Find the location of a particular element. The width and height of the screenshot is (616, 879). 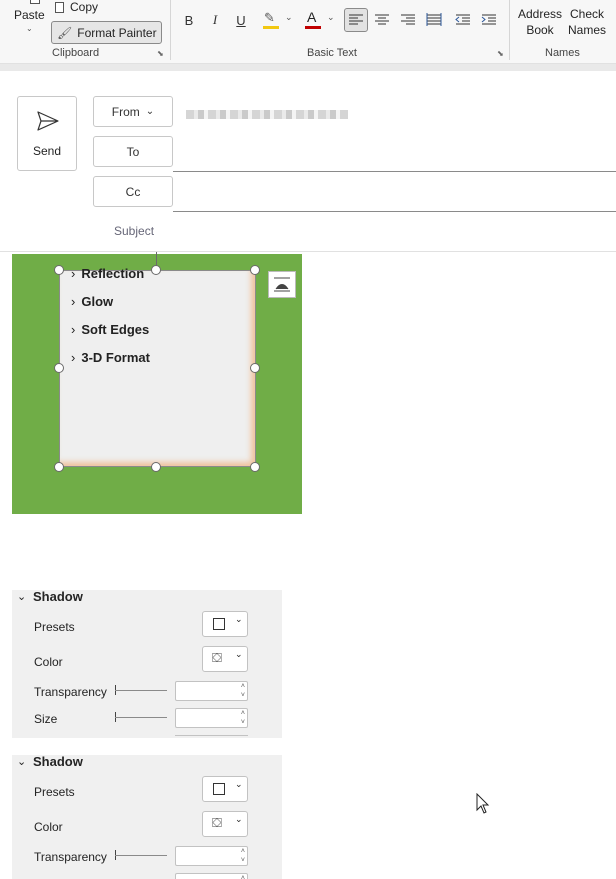

from-button: From ⌄ is located at coordinates (133, 111).